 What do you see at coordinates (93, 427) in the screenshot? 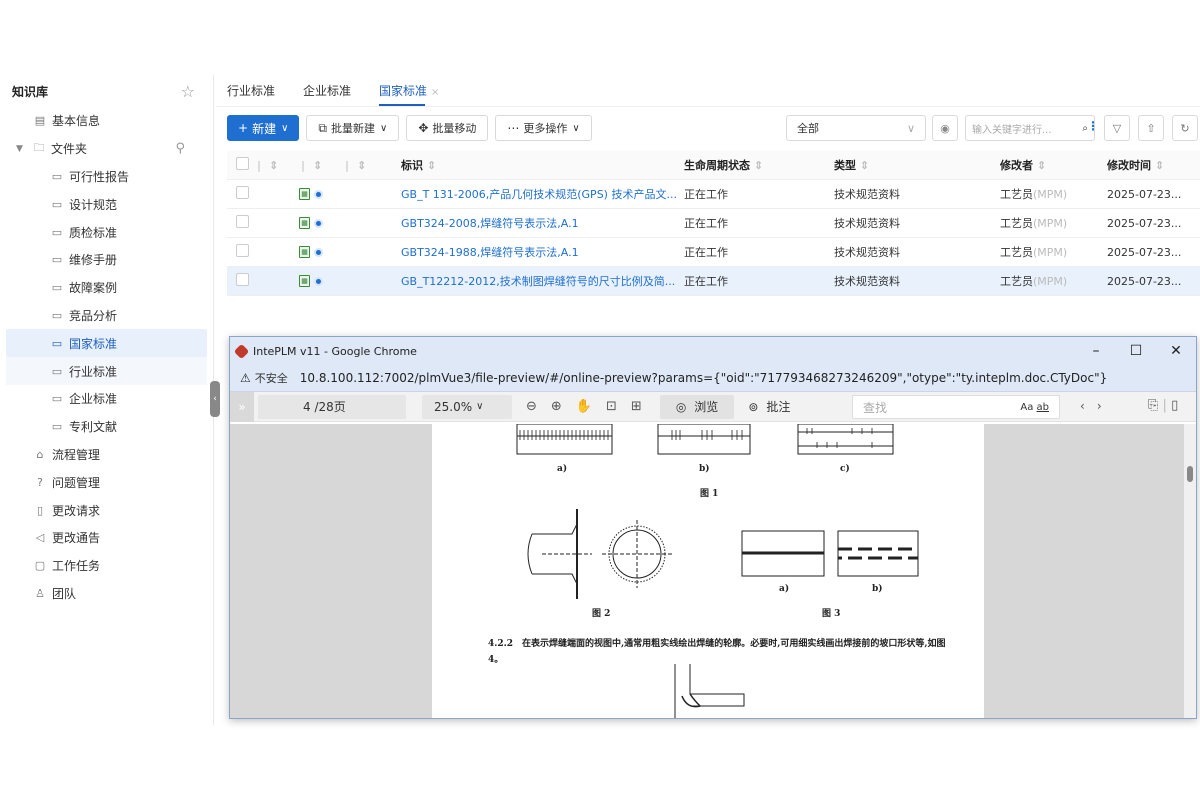
I see `sidebar-item-label: 专利文献` at bounding box center [93, 427].